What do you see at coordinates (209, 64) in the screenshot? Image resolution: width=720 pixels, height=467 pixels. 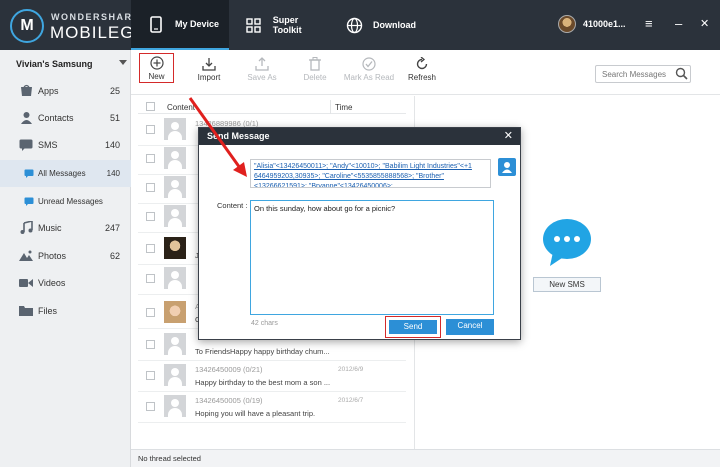 I see `import-icon` at bounding box center [209, 64].